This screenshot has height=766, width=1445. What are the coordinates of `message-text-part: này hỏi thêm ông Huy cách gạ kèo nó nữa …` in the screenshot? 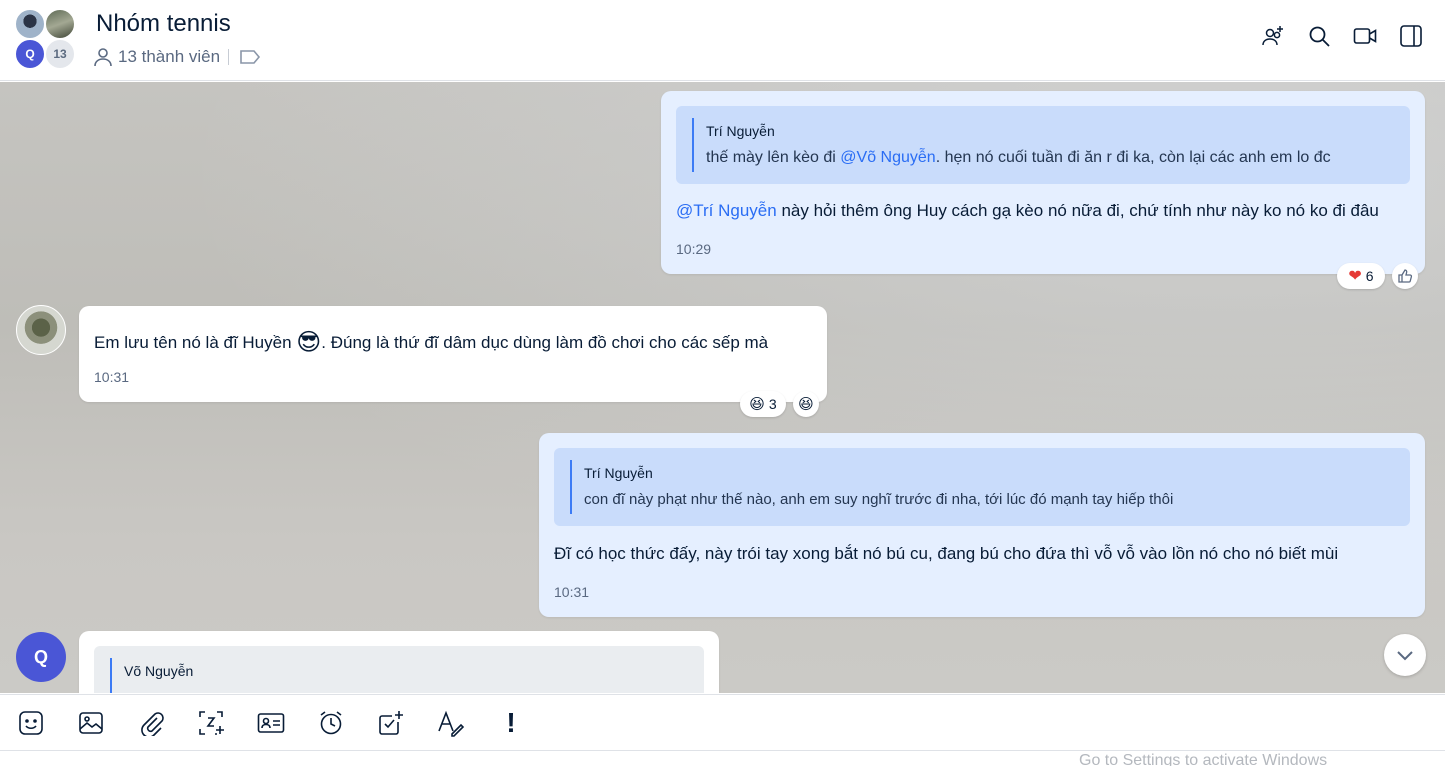 It's located at (1077, 210).